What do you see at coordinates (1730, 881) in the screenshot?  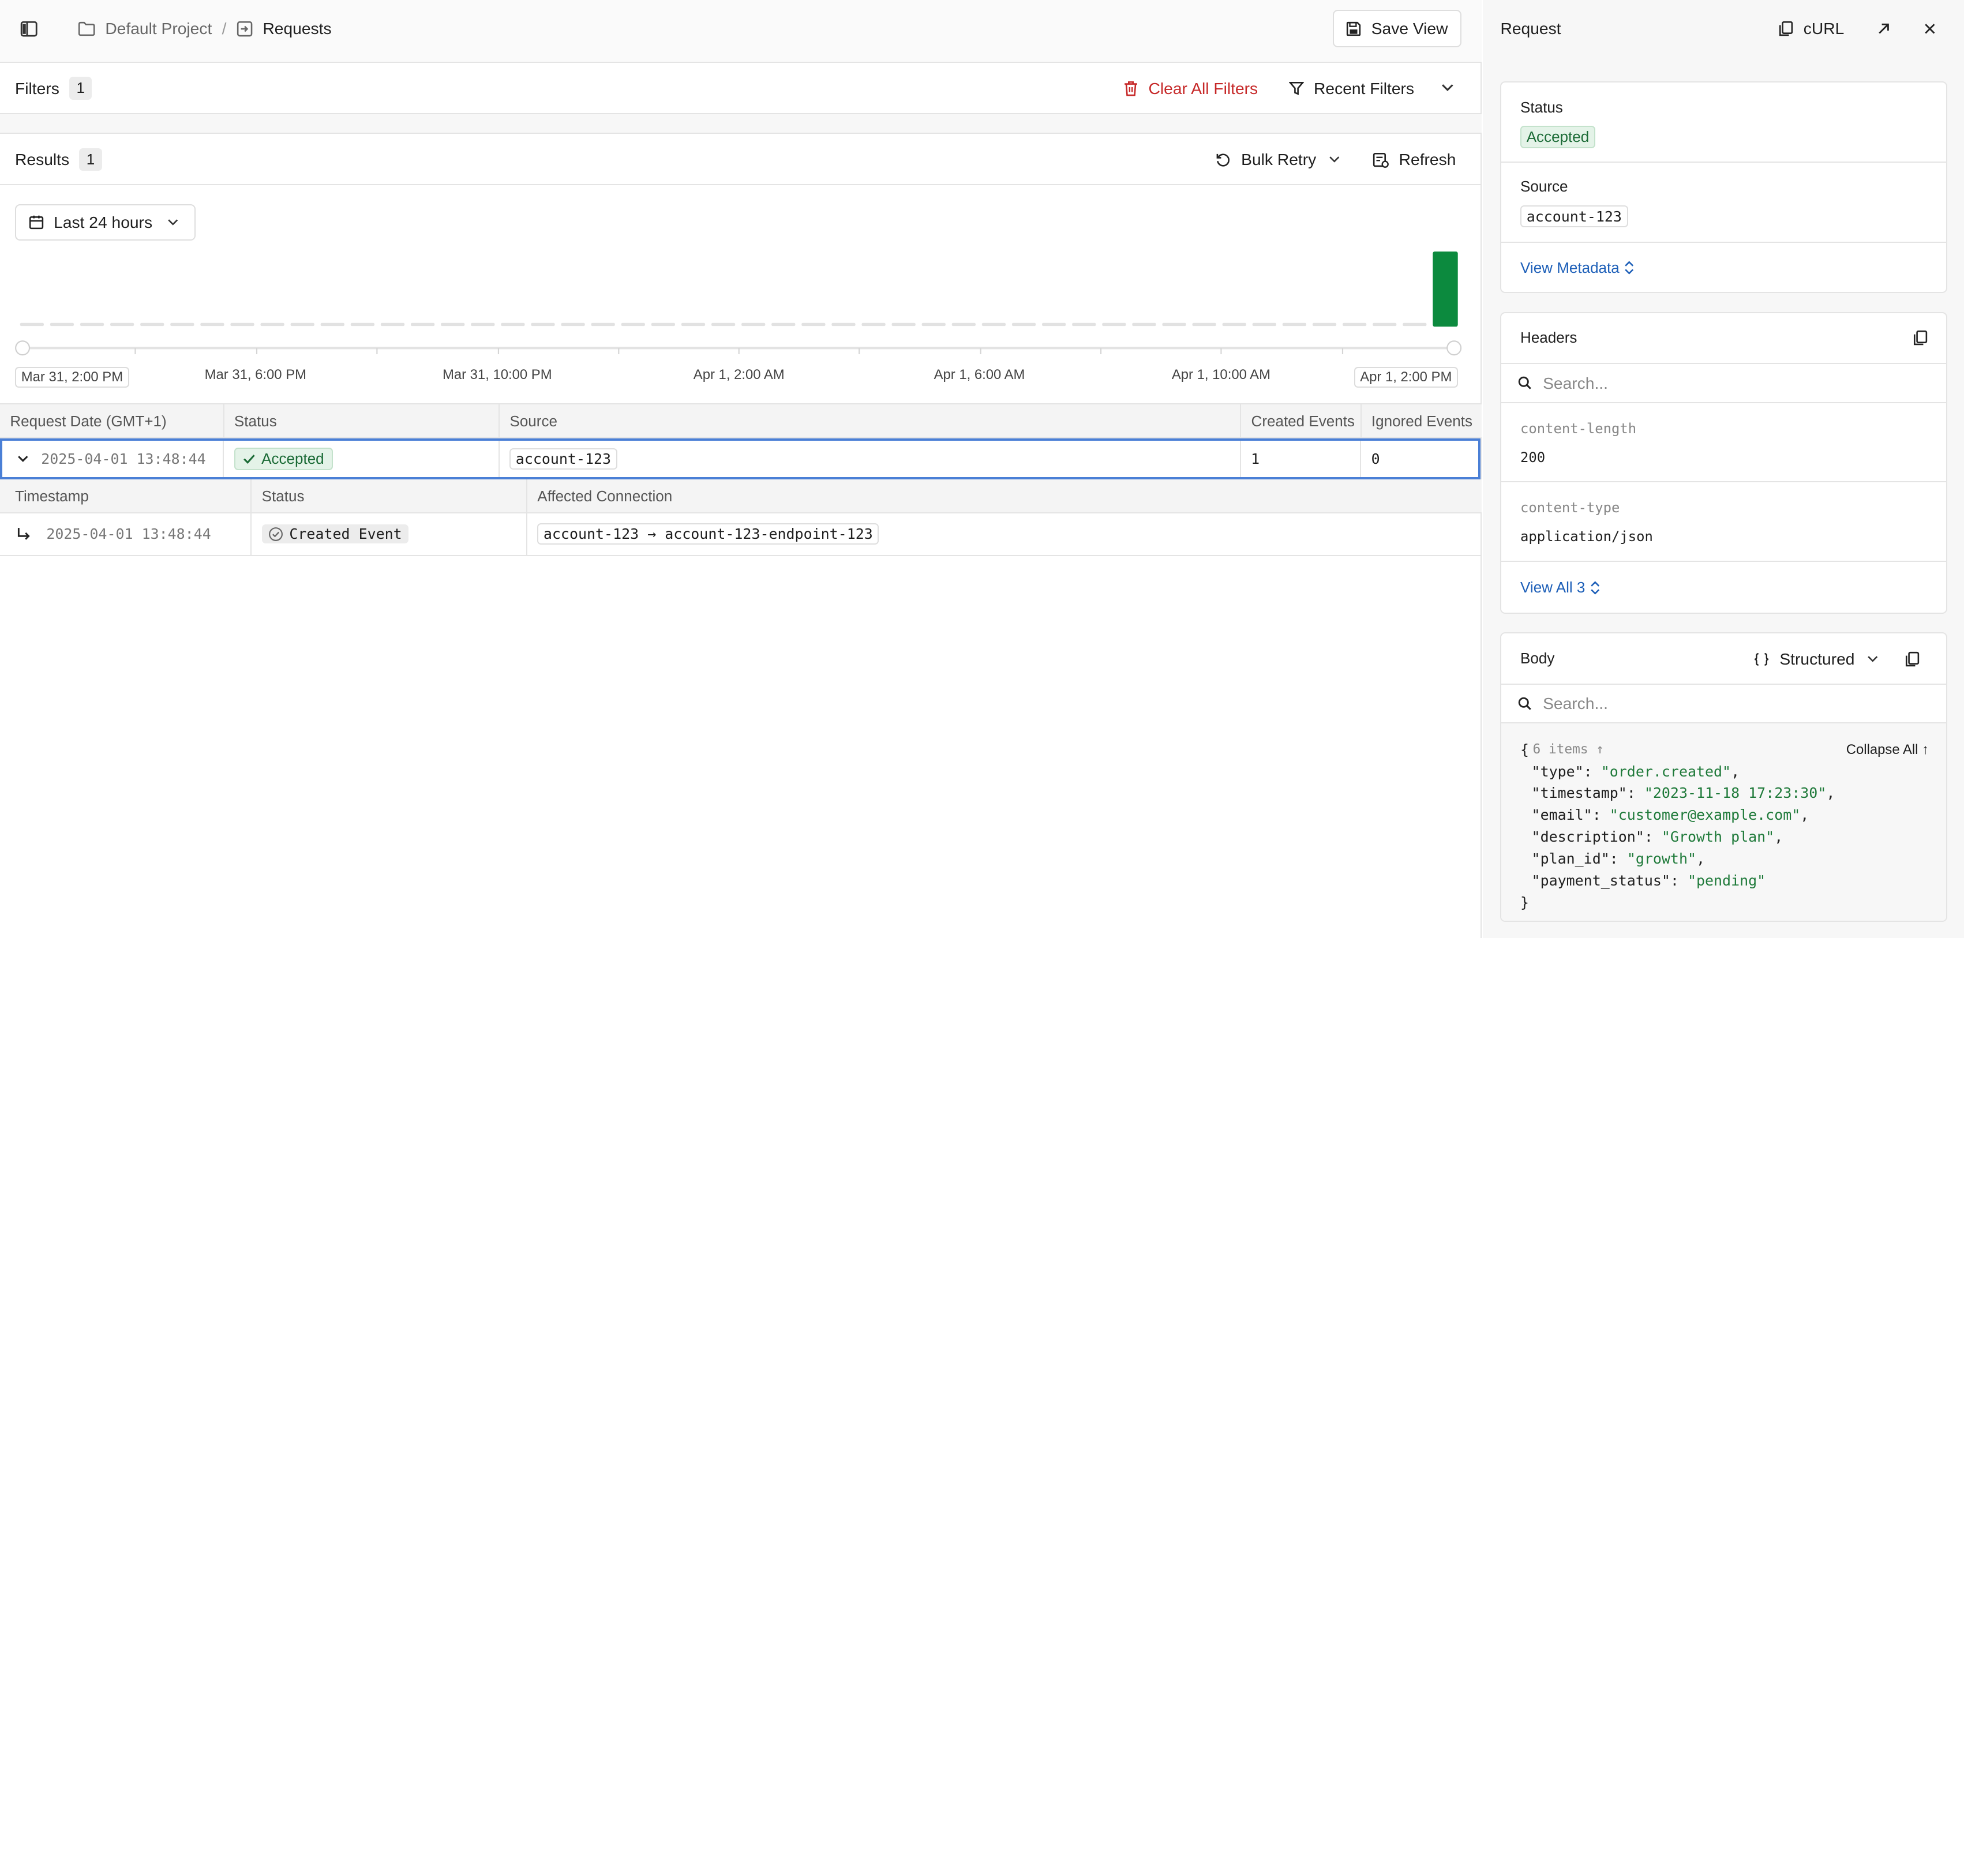 I see `json-line: "payment_status": "pending"` at bounding box center [1730, 881].